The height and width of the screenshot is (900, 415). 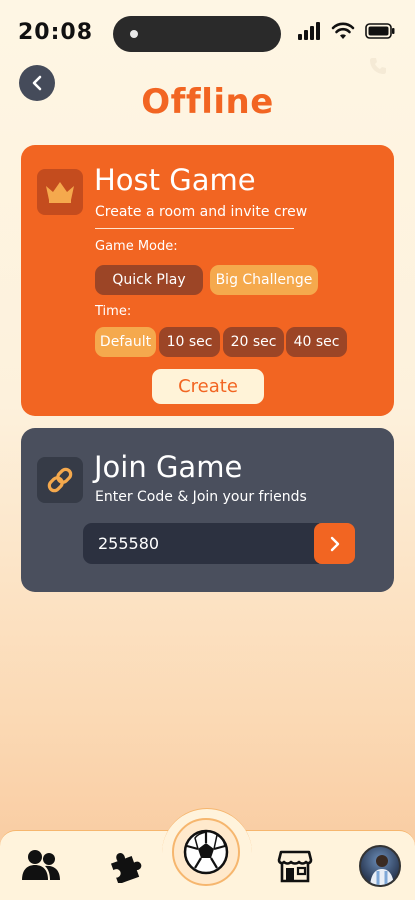 I want to click on mode-quick-play-button: Quick Play, so click(x=149, y=280).